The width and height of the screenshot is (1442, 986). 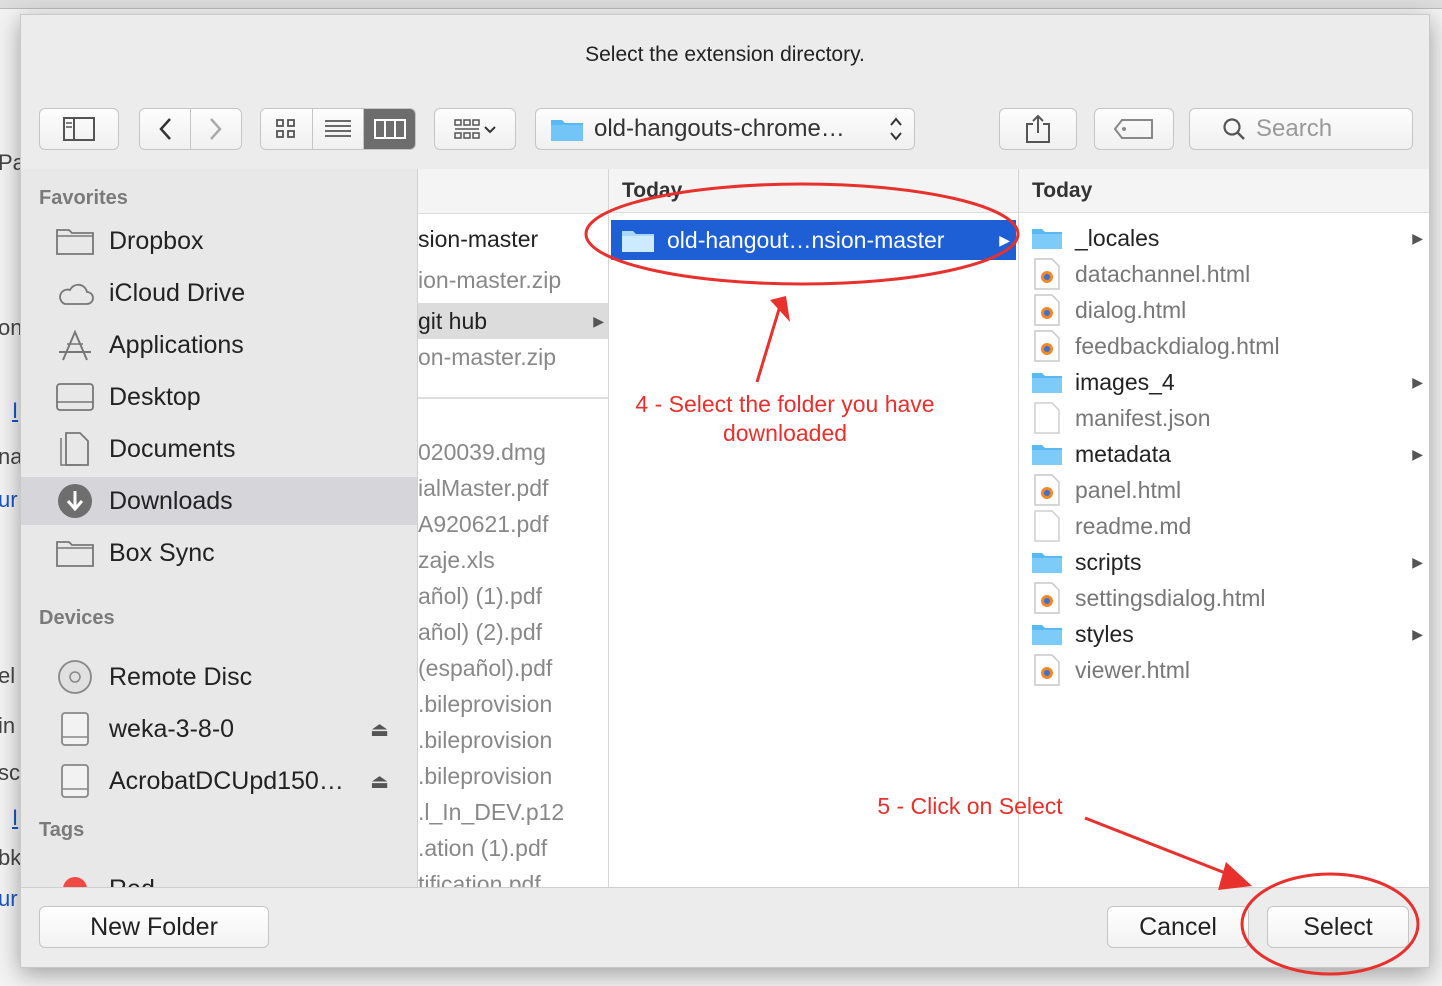 I want to click on arrowhead-step5, so click(x=1235, y=876).